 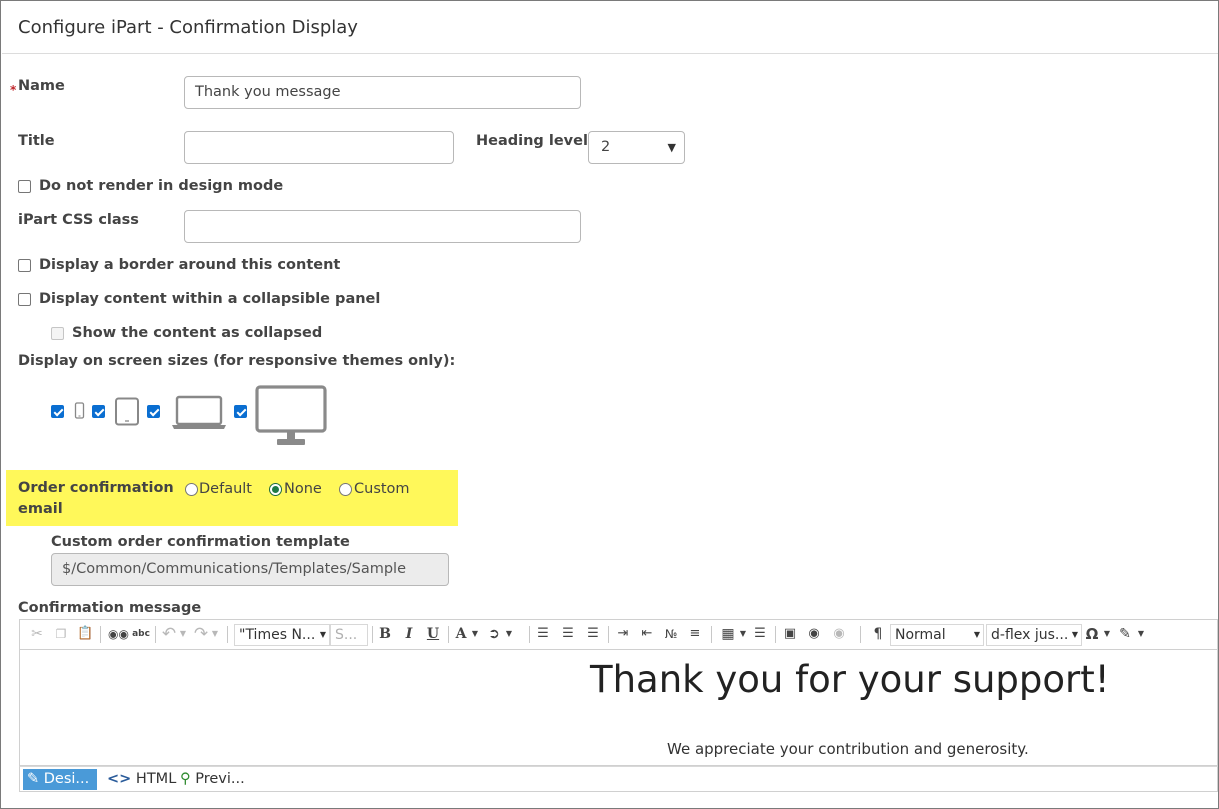 I want to click on show-collapsed-checkbox, so click(x=57, y=333).